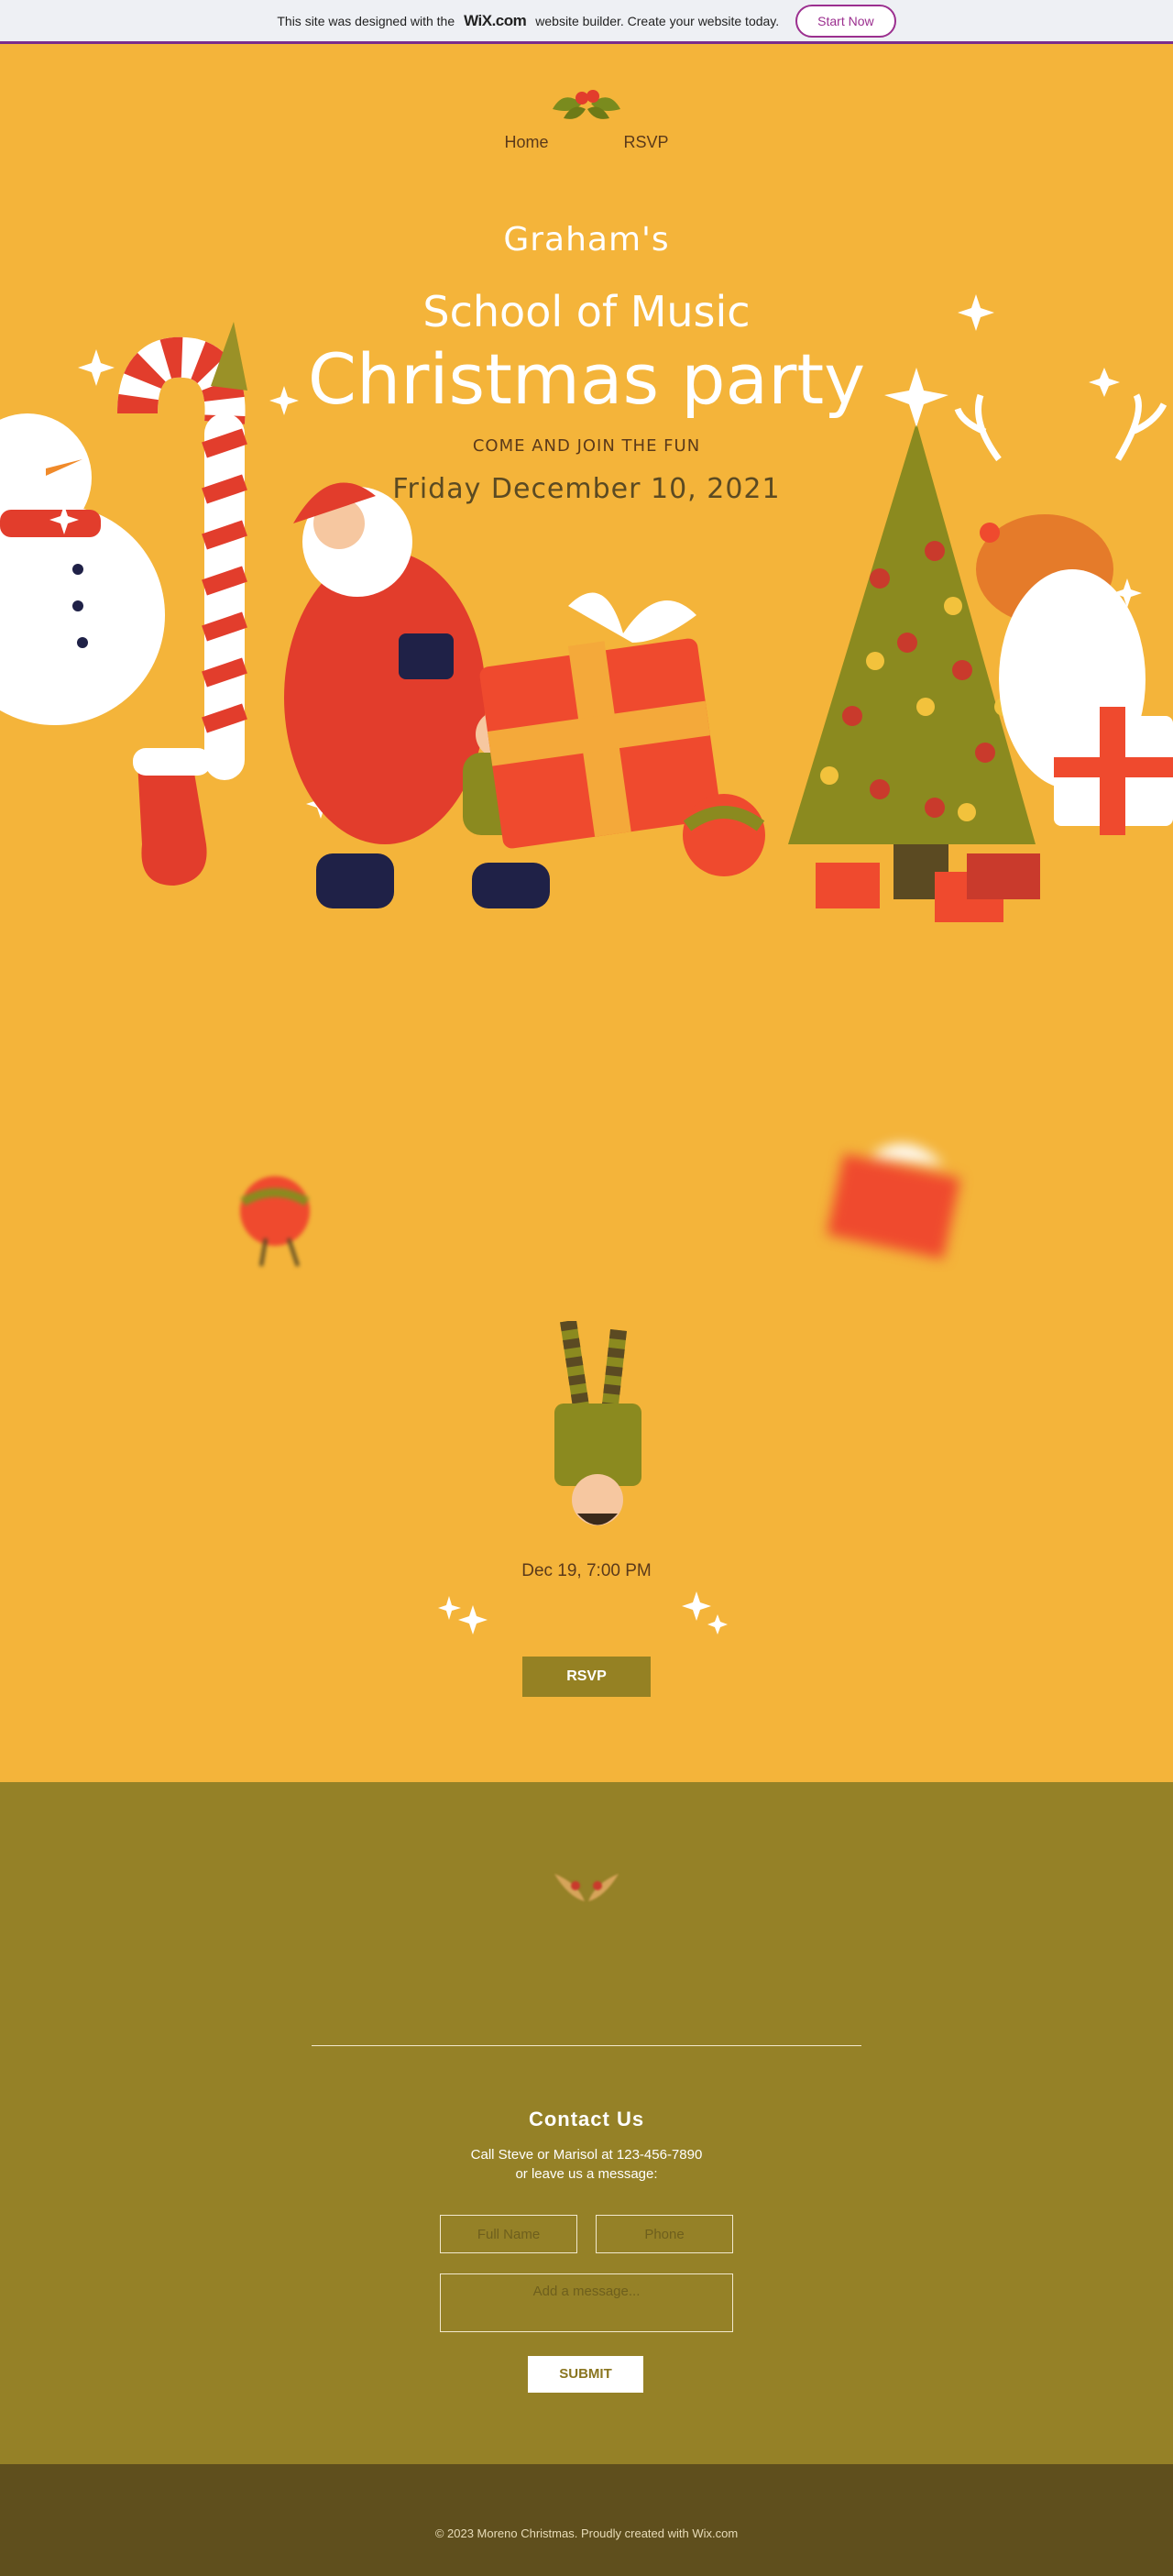 The height and width of the screenshot is (2576, 1173). I want to click on full-name-input: Full Name, so click(509, 2234).